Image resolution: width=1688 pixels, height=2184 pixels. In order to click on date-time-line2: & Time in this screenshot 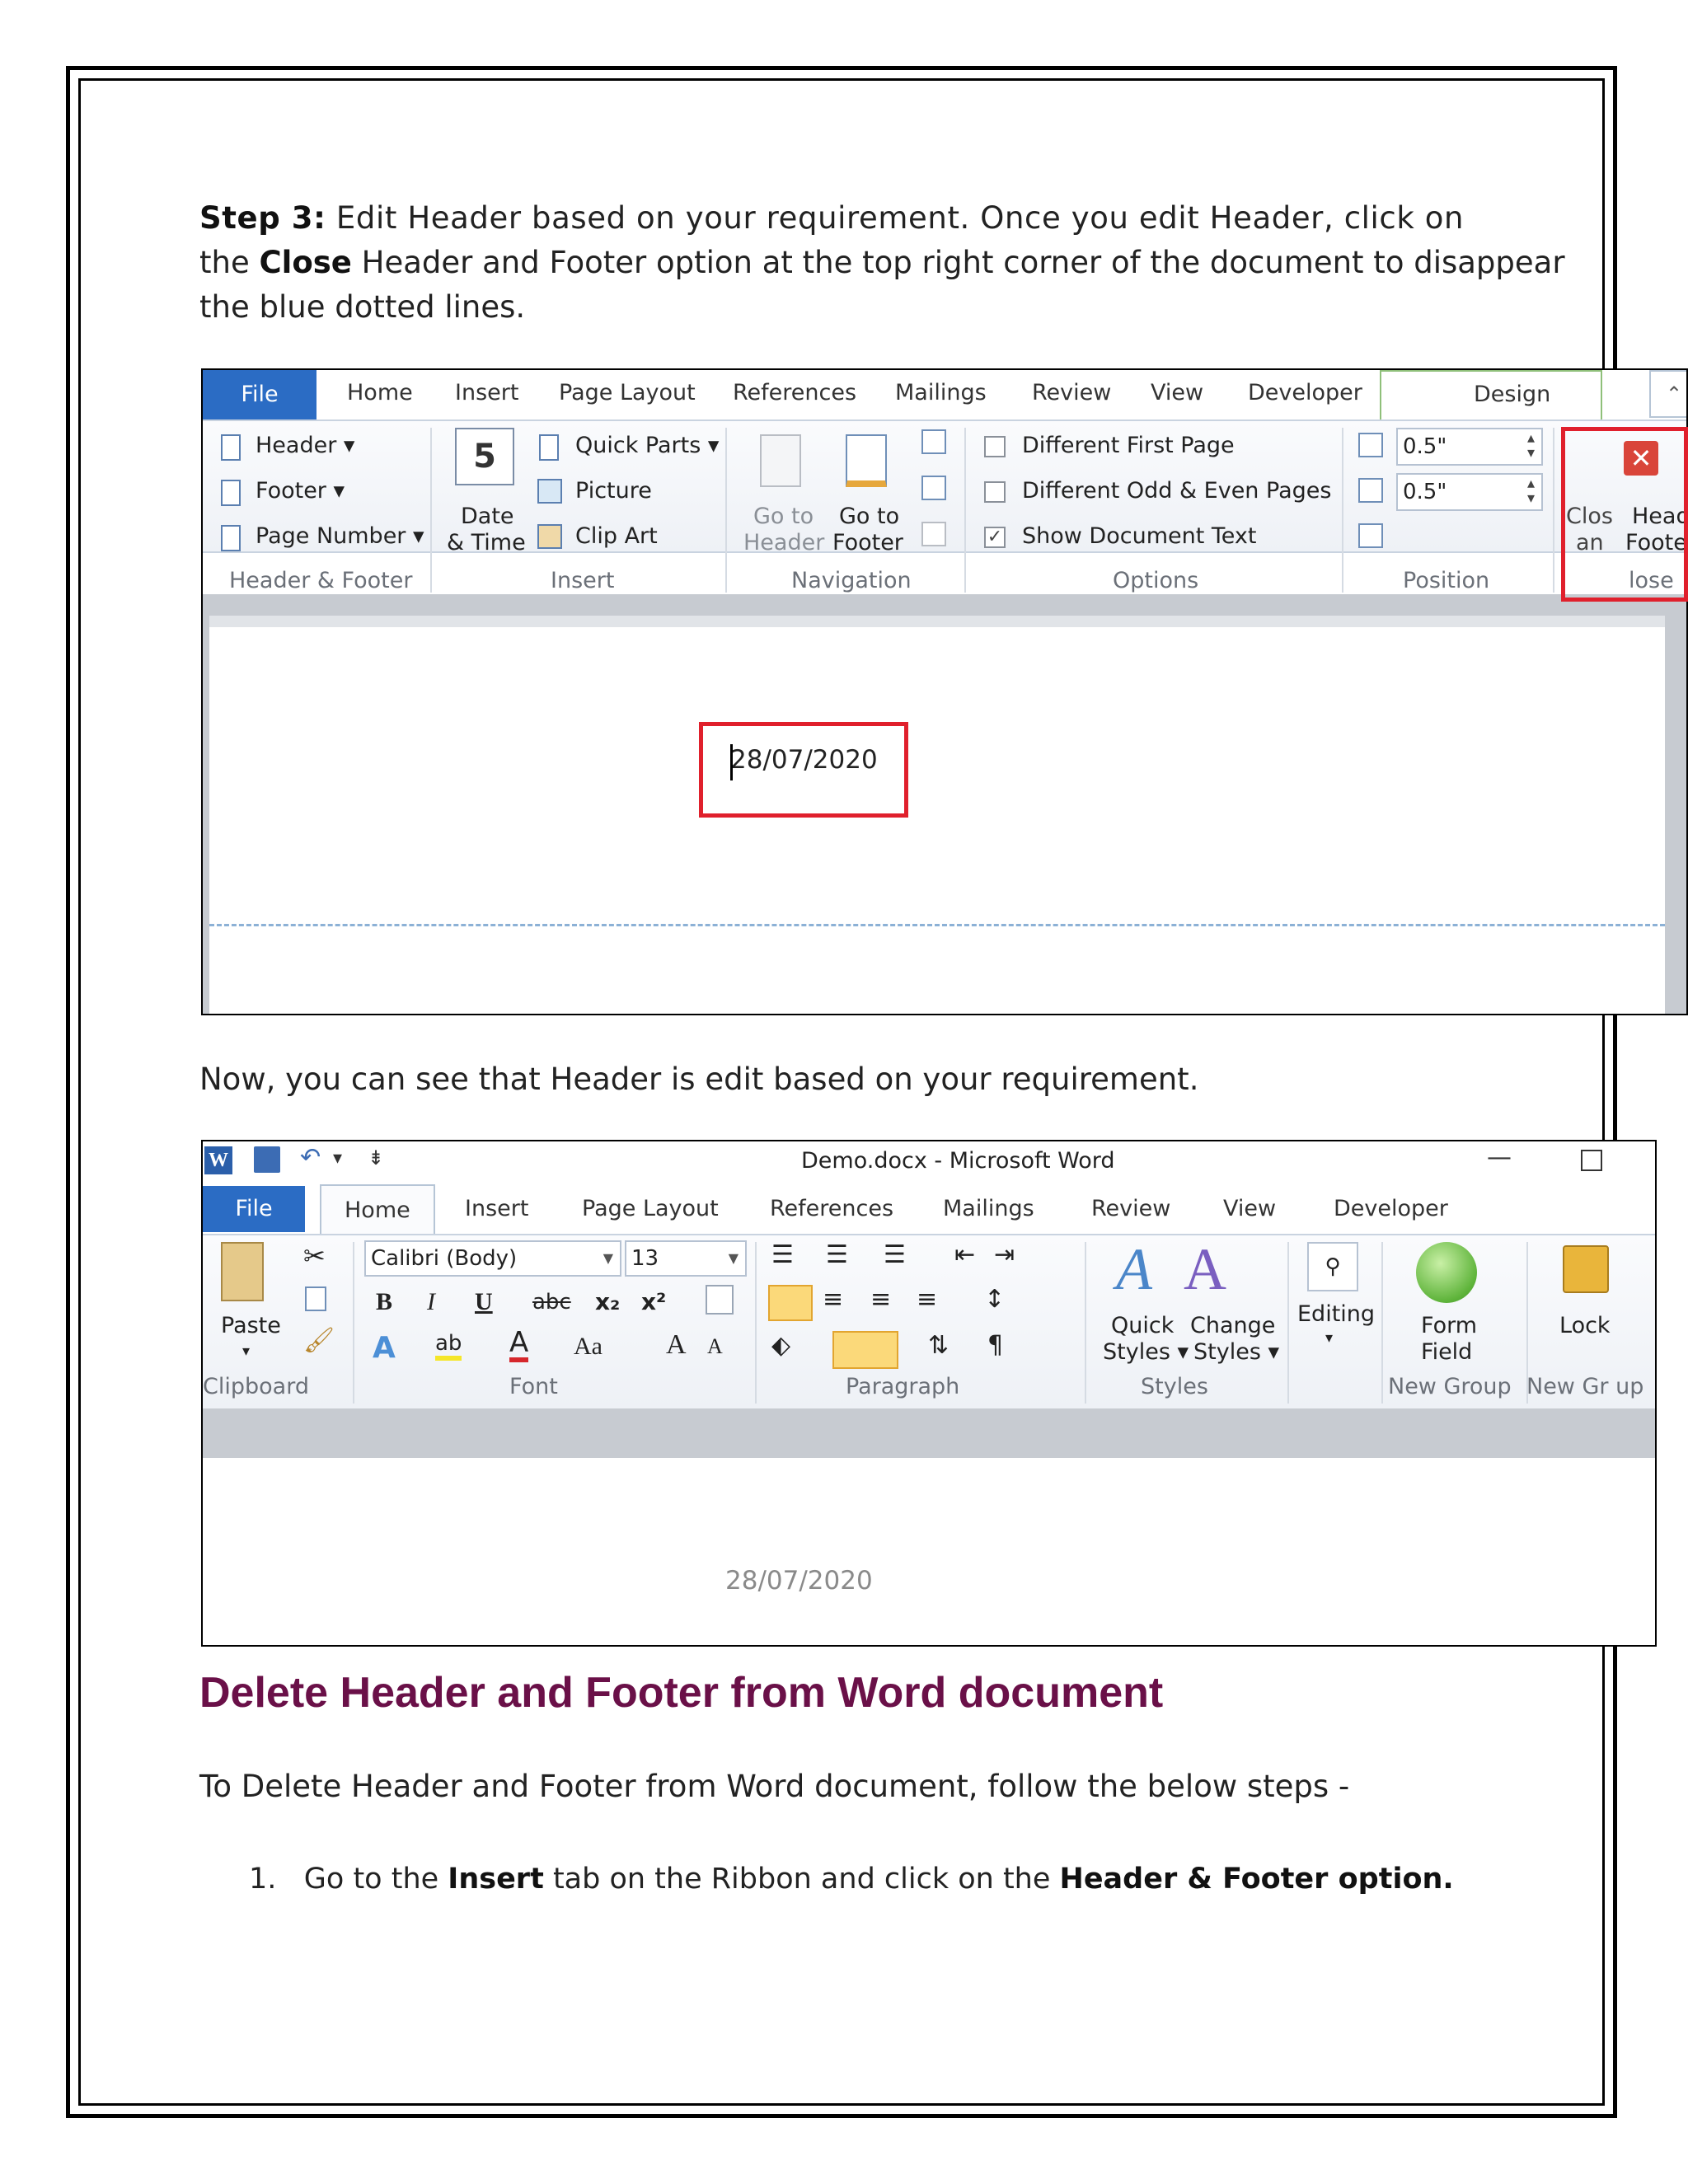, I will do `click(486, 542)`.